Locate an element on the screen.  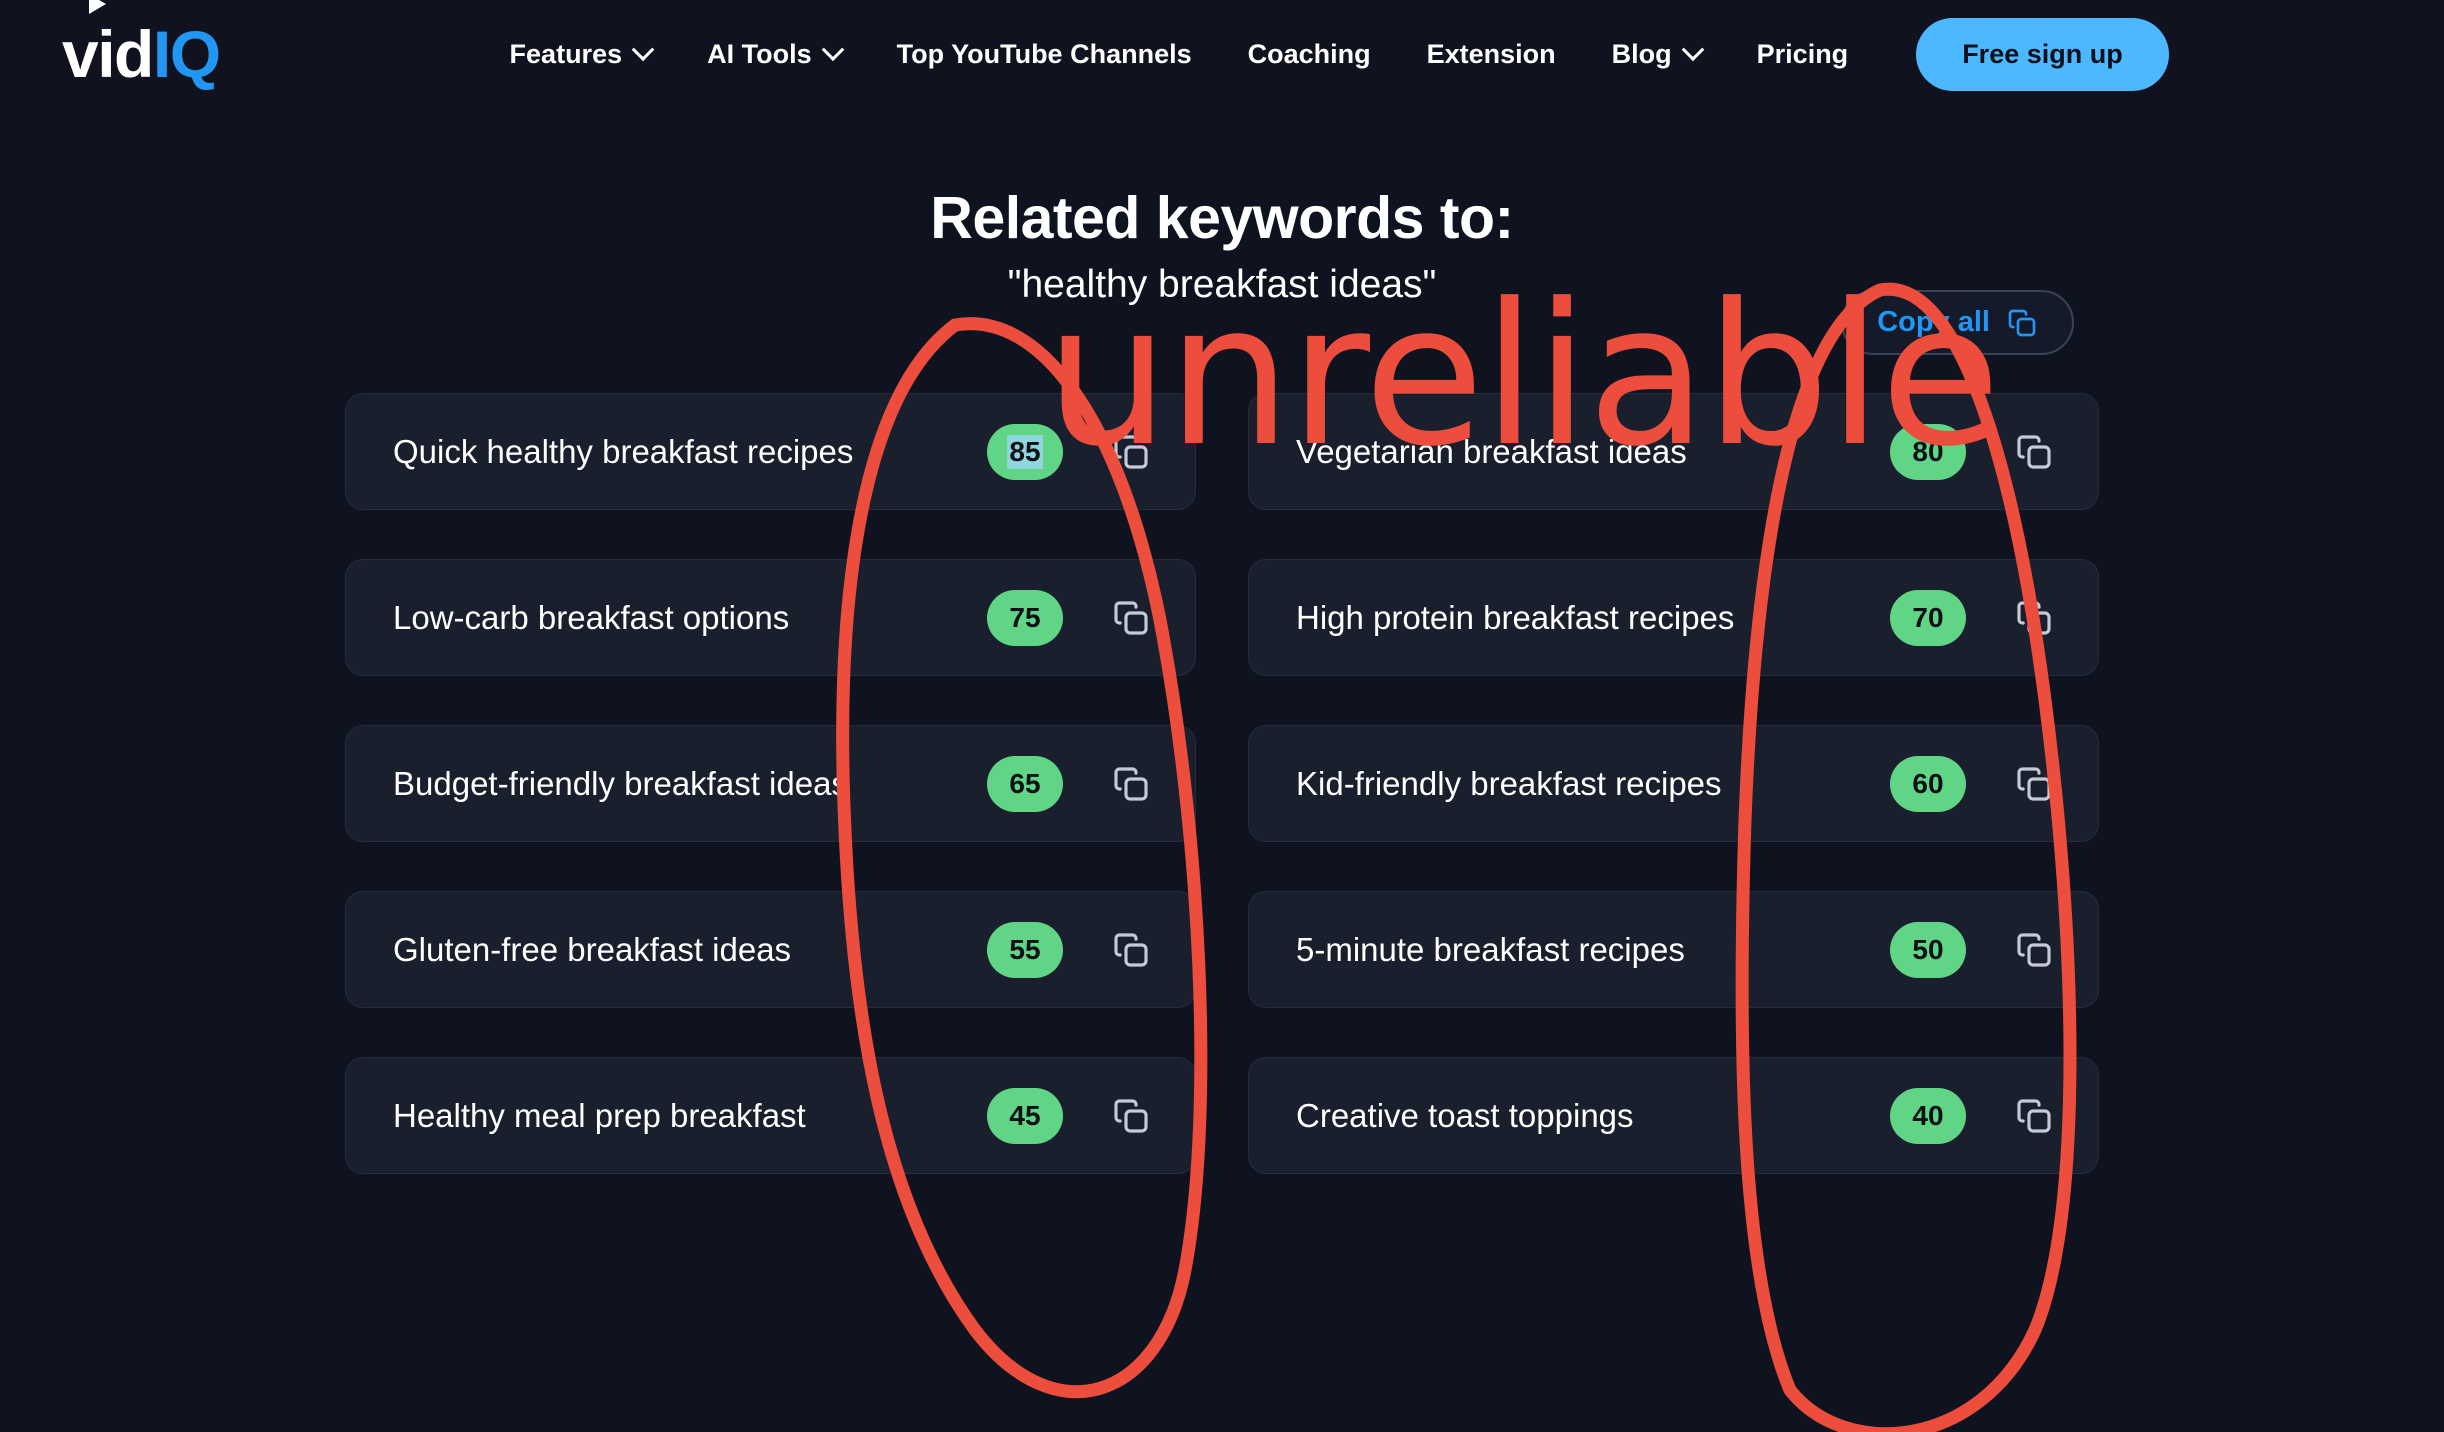
keyword-card: Gluten-free breakfast ideas 55 is located at coordinates (770, 949).